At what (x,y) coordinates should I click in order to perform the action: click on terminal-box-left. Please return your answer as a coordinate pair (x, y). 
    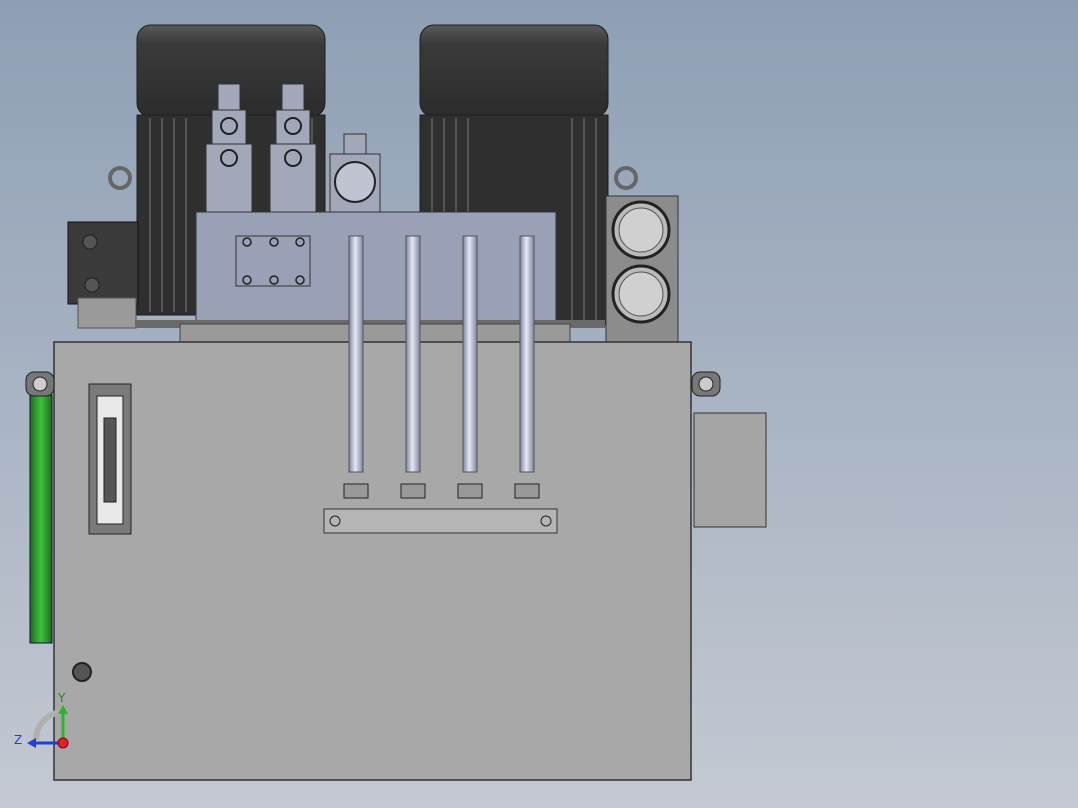
    Looking at the image, I should click on (103, 275).